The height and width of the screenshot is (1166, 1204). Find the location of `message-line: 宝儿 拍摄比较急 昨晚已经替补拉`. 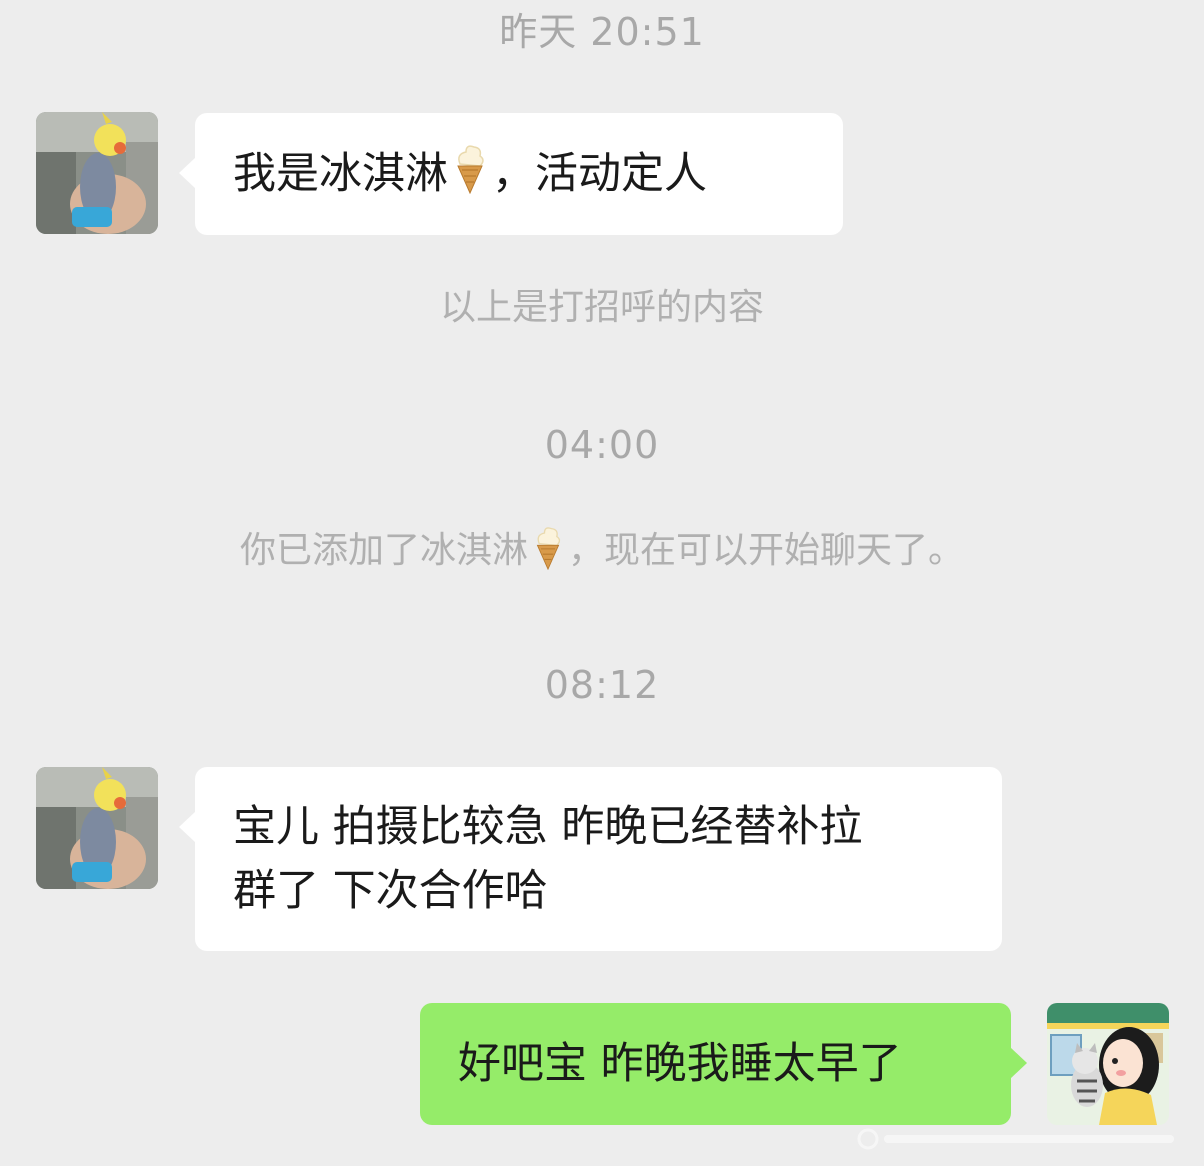

message-line: 宝儿 拍摄比较急 昨晚已经替补拉 is located at coordinates (548, 827).